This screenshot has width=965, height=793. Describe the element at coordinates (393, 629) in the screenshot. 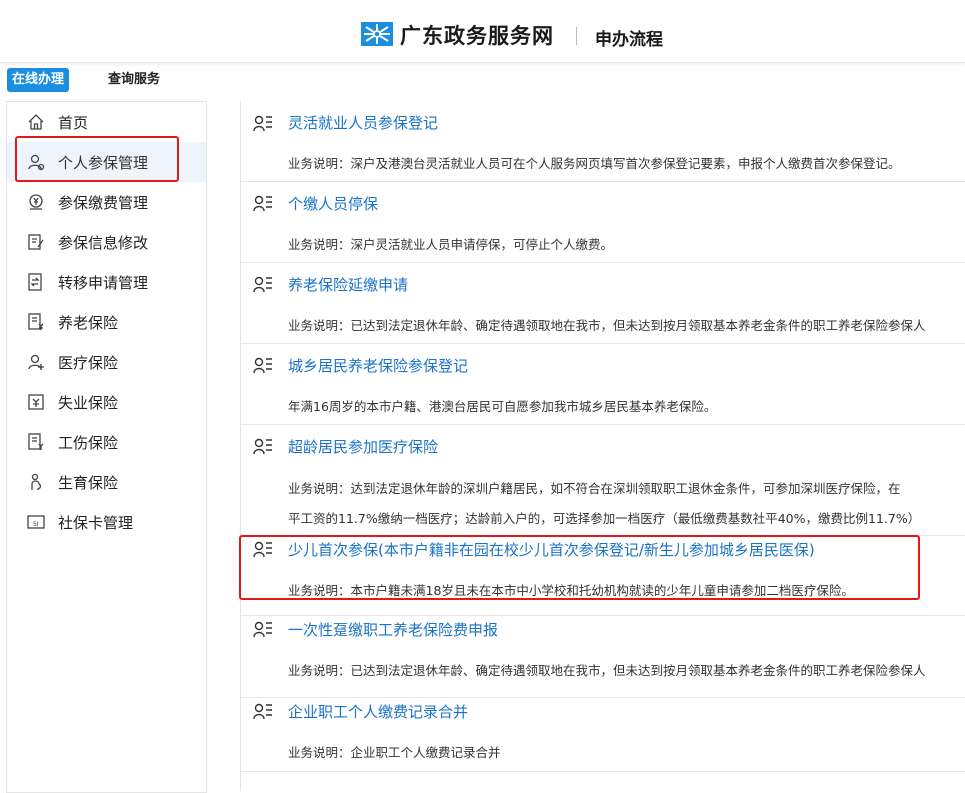

I see `service-title: 一次性趸缴职工养老保险费申报` at that location.